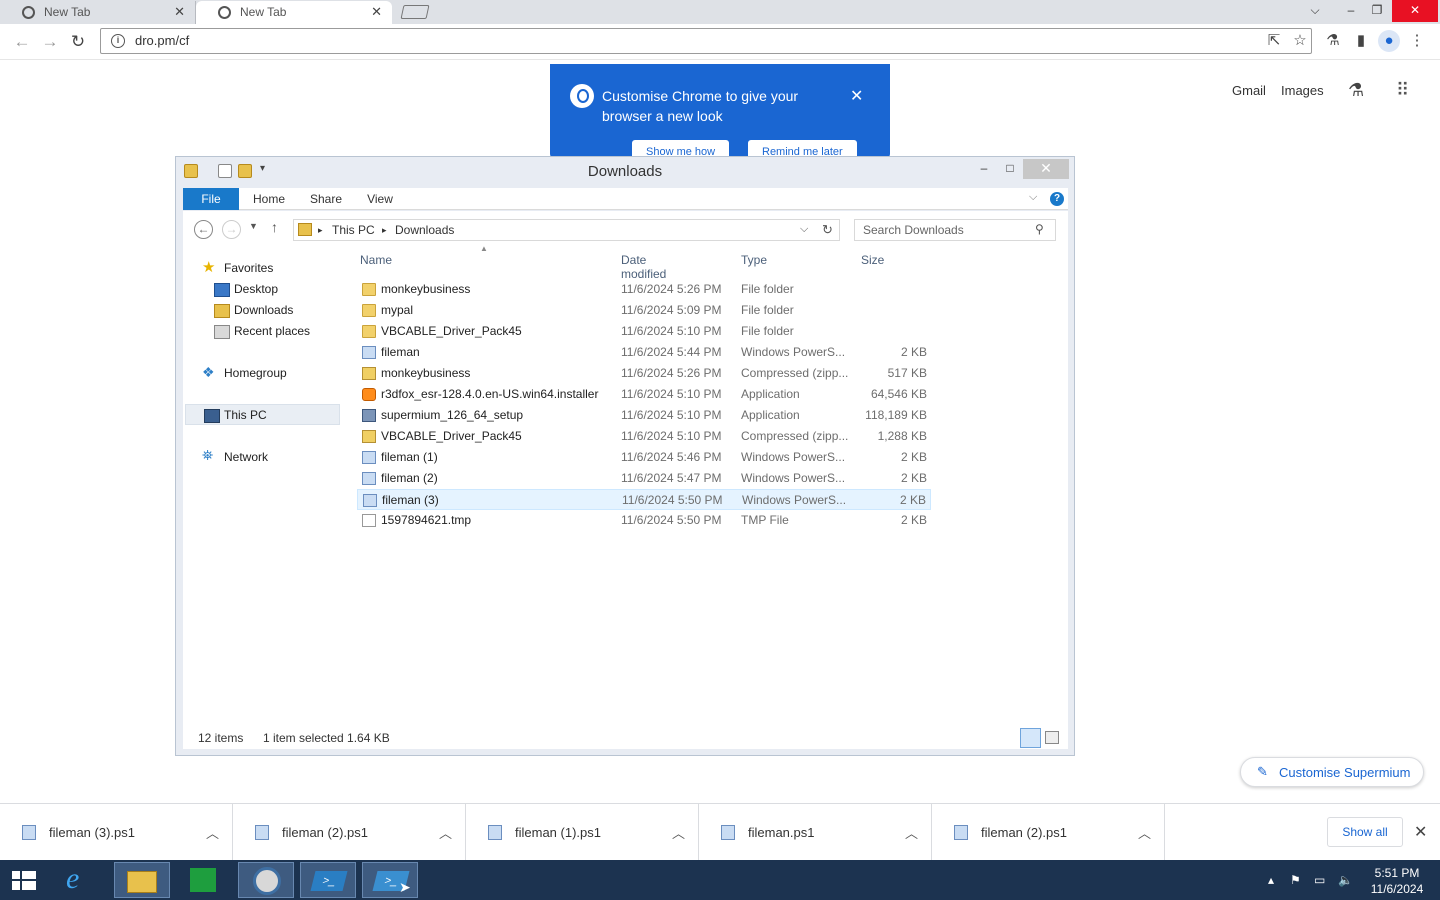  I want to click on site-info-icon: i, so click(118, 41).